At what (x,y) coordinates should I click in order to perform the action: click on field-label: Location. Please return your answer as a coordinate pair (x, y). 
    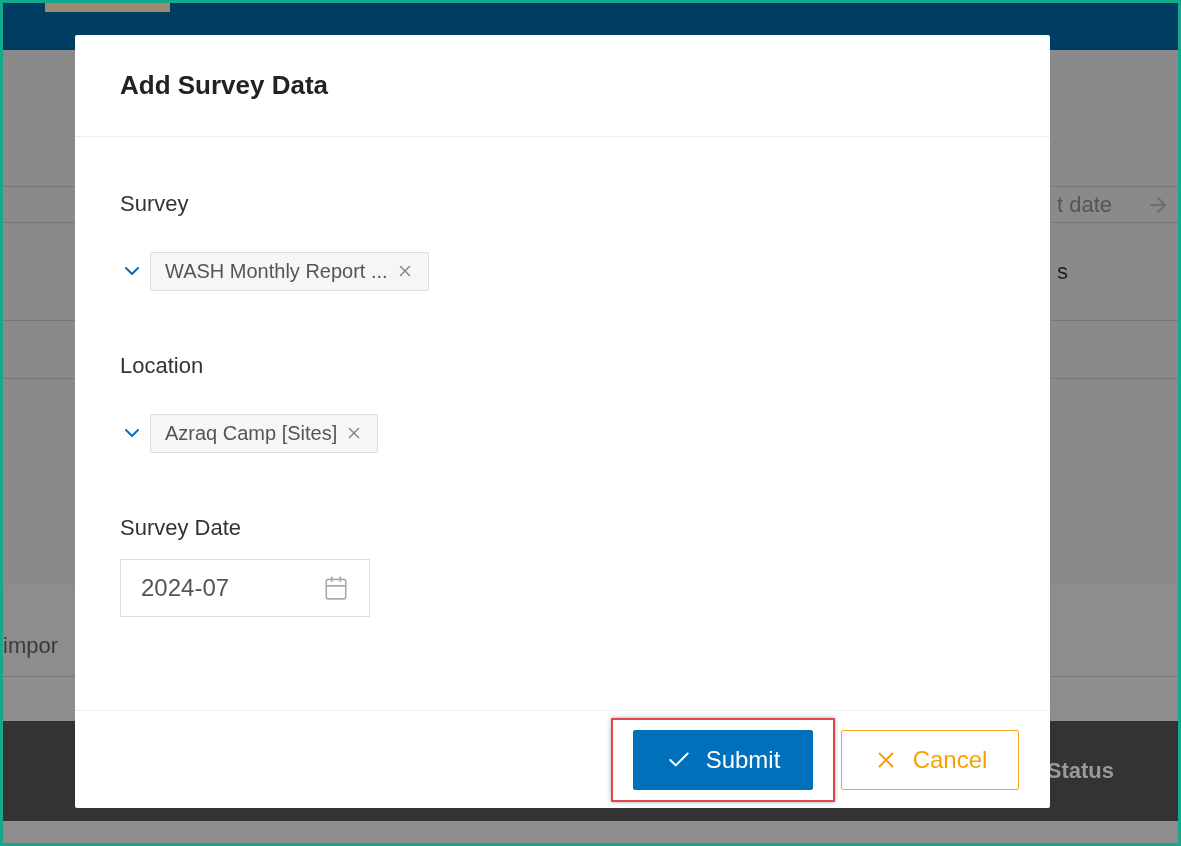
    Looking at the image, I should click on (162, 366).